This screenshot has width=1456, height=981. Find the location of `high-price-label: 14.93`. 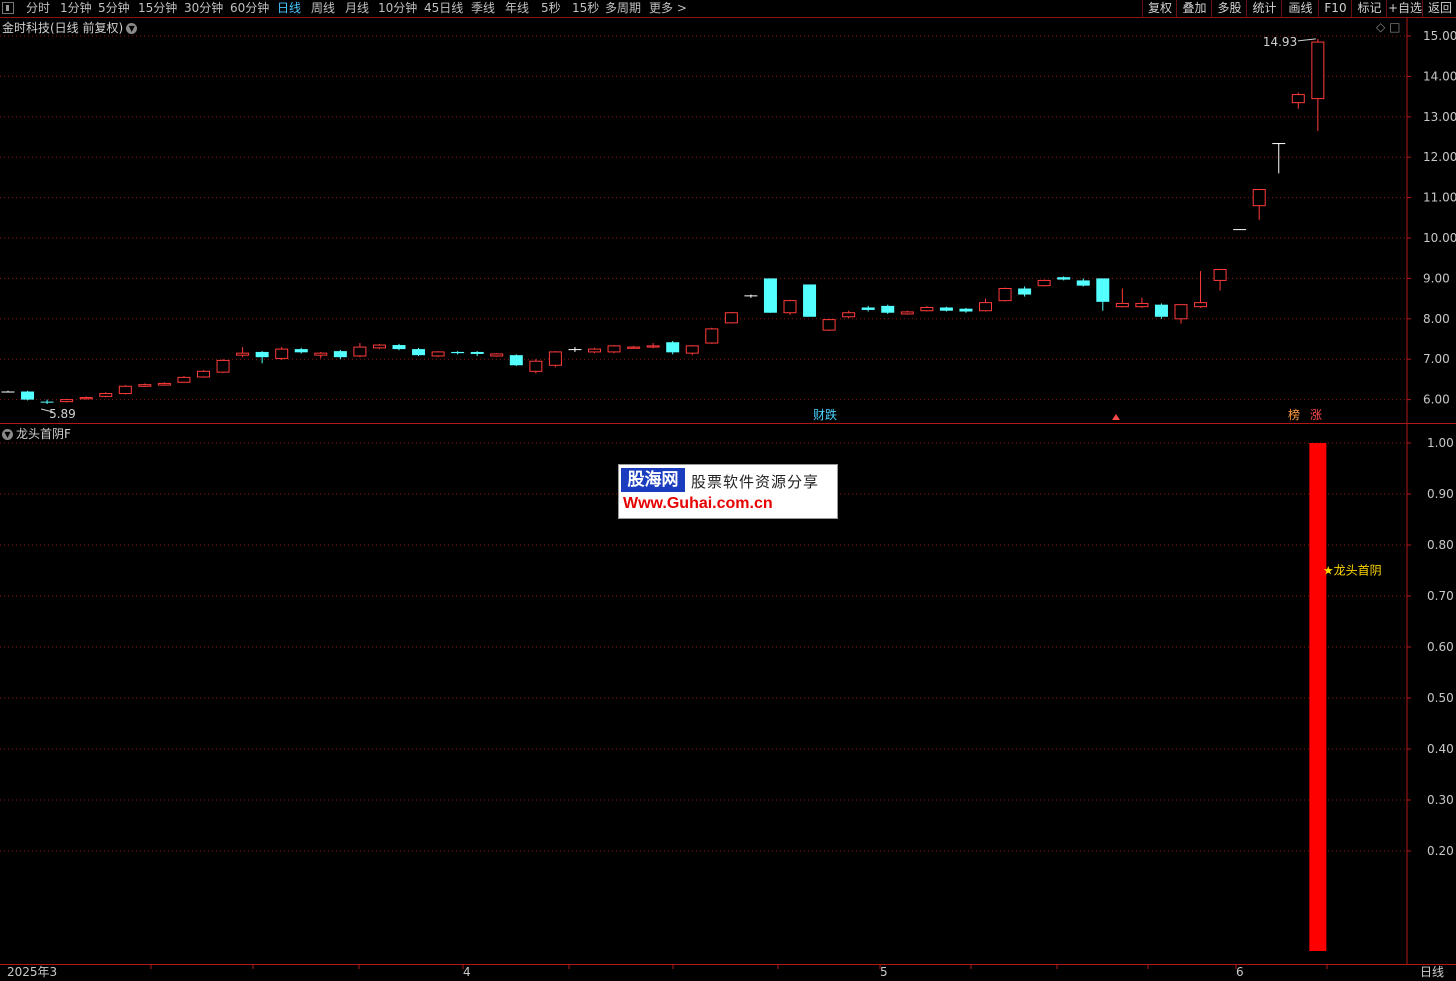

high-price-label: 14.93 is located at coordinates (1280, 42).